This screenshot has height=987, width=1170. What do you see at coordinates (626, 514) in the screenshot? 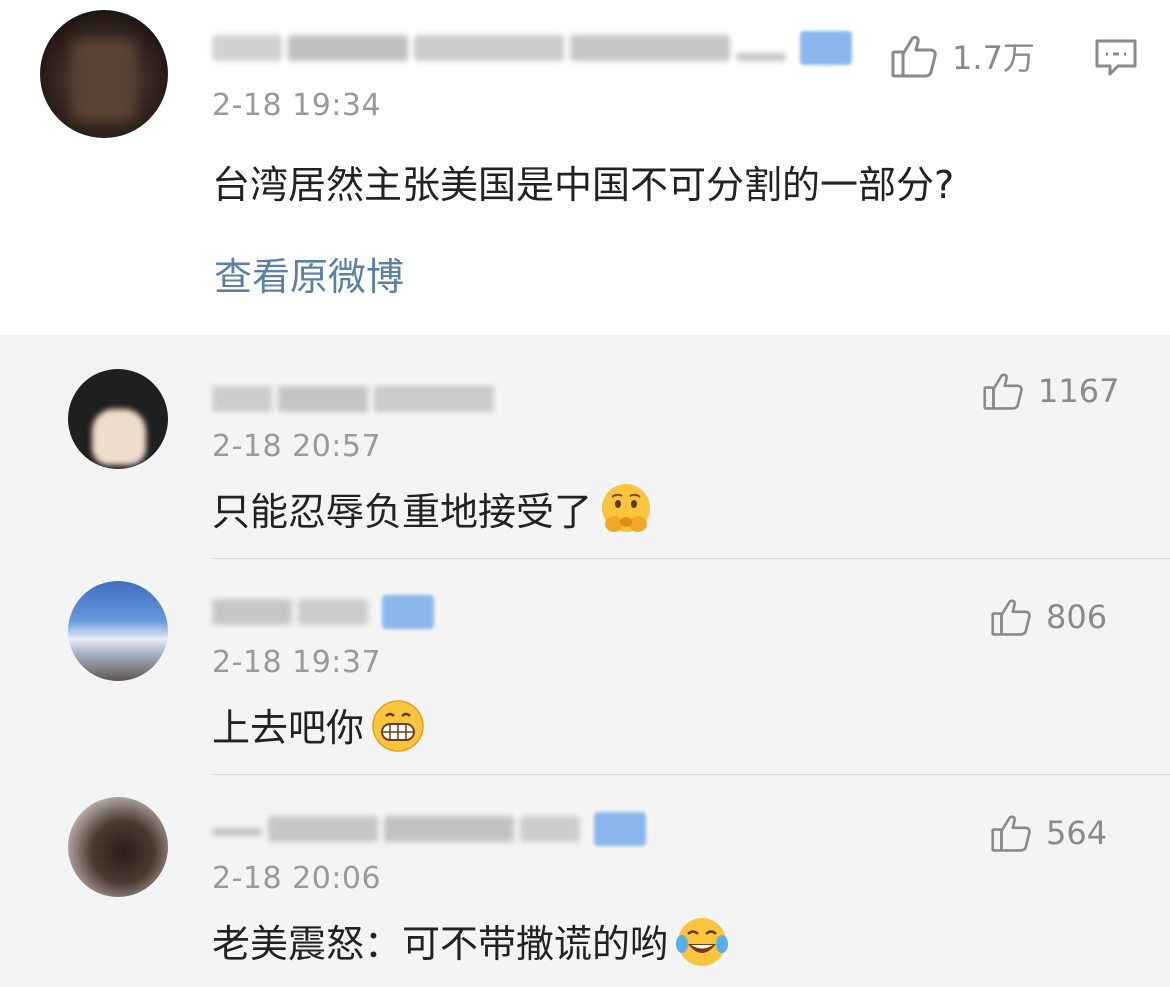
I see `pleading-face-emoji` at bounding box center [626, 514].